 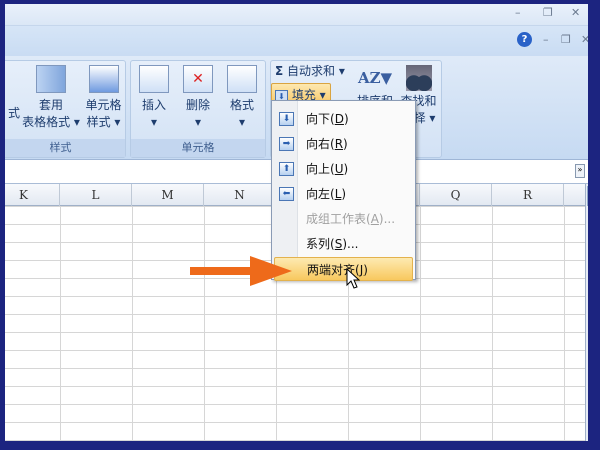 I want to click on format-as-table-label-2: 表格格式 ▾, so click(x=51, y=122).